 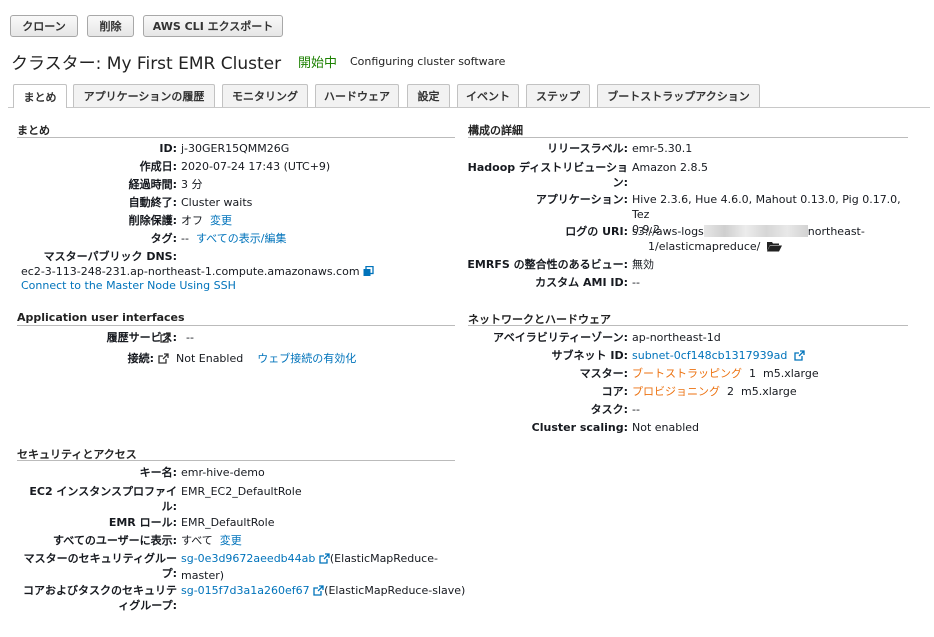 What do you see at coordinates (704, 246) in the screenshot?
I see `log-uri-line2: 1/elasticmapreduce/` at bounding box center [704, 246].